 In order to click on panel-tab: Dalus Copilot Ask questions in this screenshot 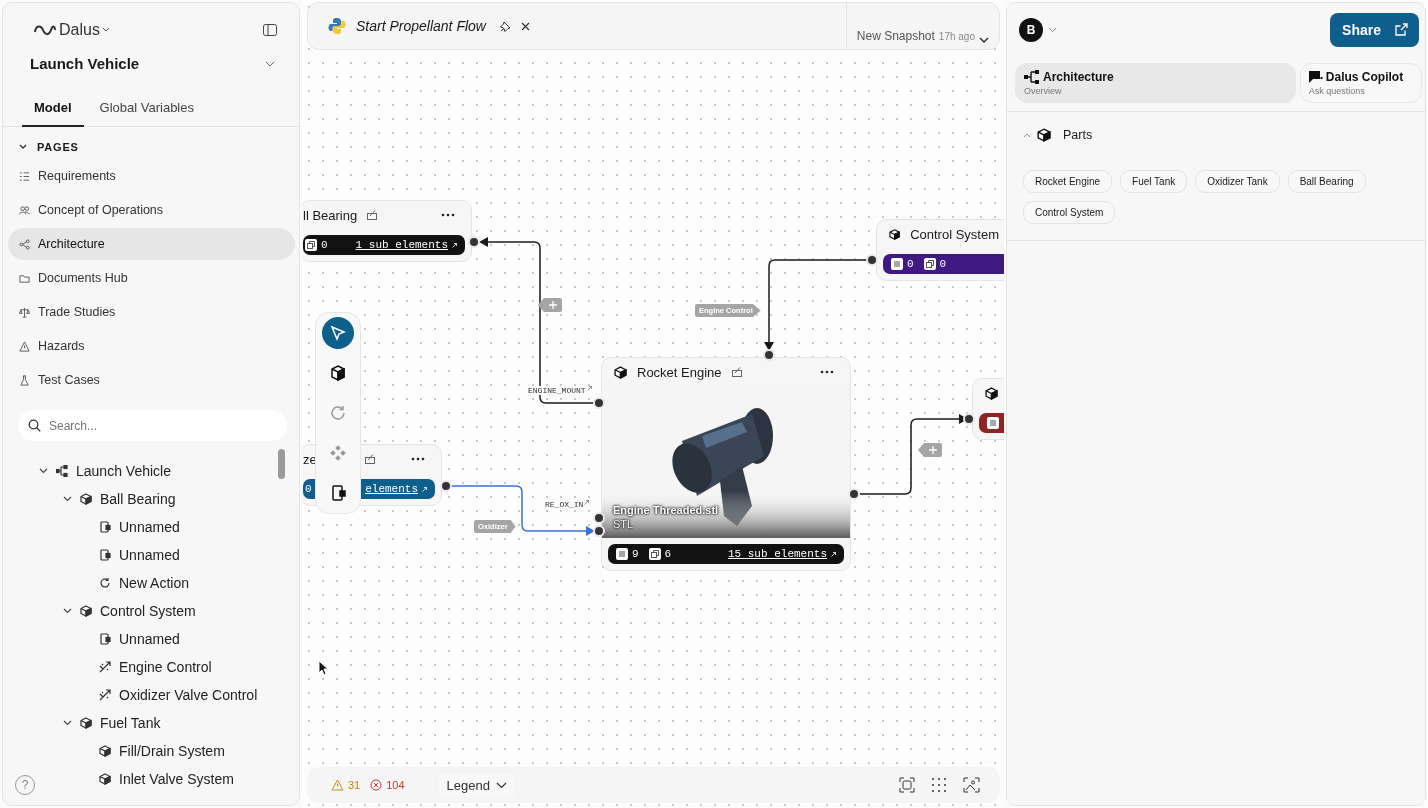, I will do `click(1360, 83)`.